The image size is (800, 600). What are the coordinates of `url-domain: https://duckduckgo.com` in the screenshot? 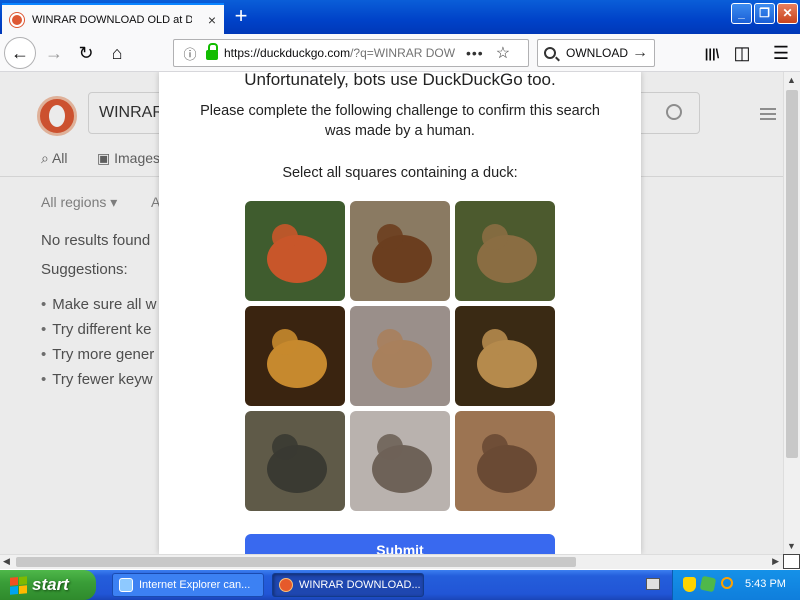 It's located at (287, 53).